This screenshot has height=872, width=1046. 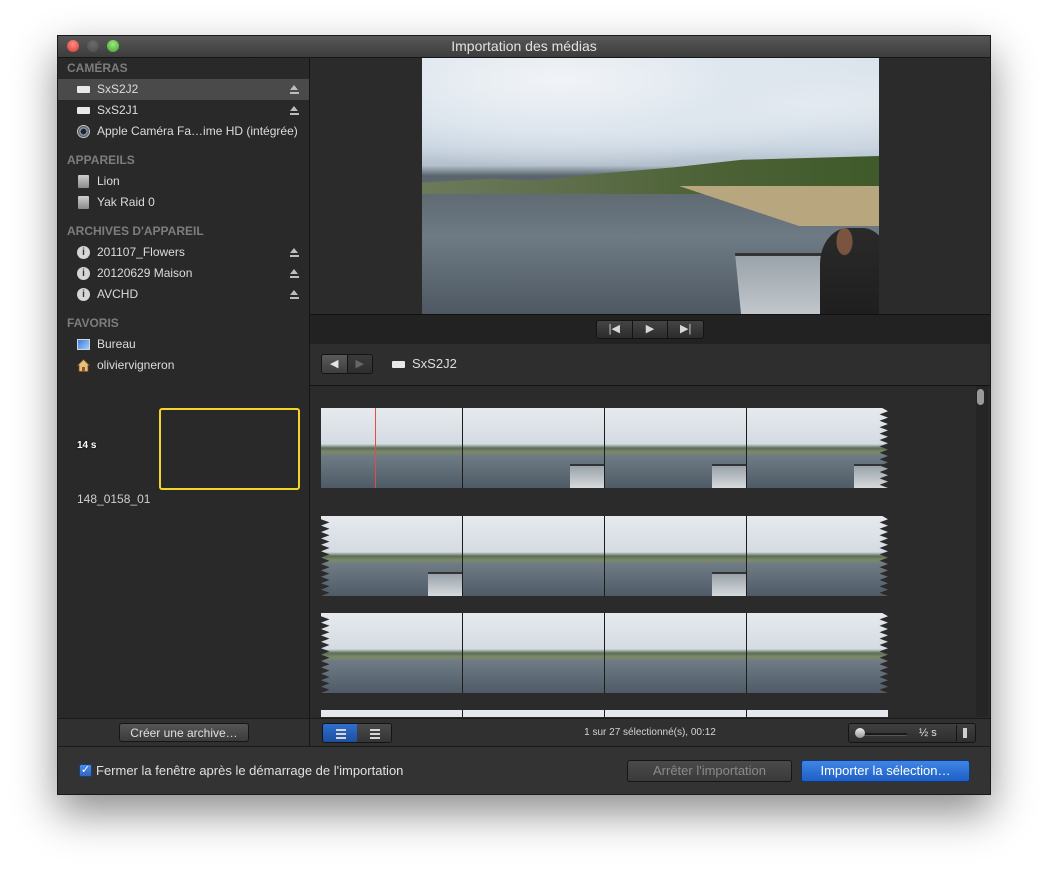 What do you see at coordinates (229, 449) in the screenshot?
I see `selection-range` at bounding box center [229, 449].